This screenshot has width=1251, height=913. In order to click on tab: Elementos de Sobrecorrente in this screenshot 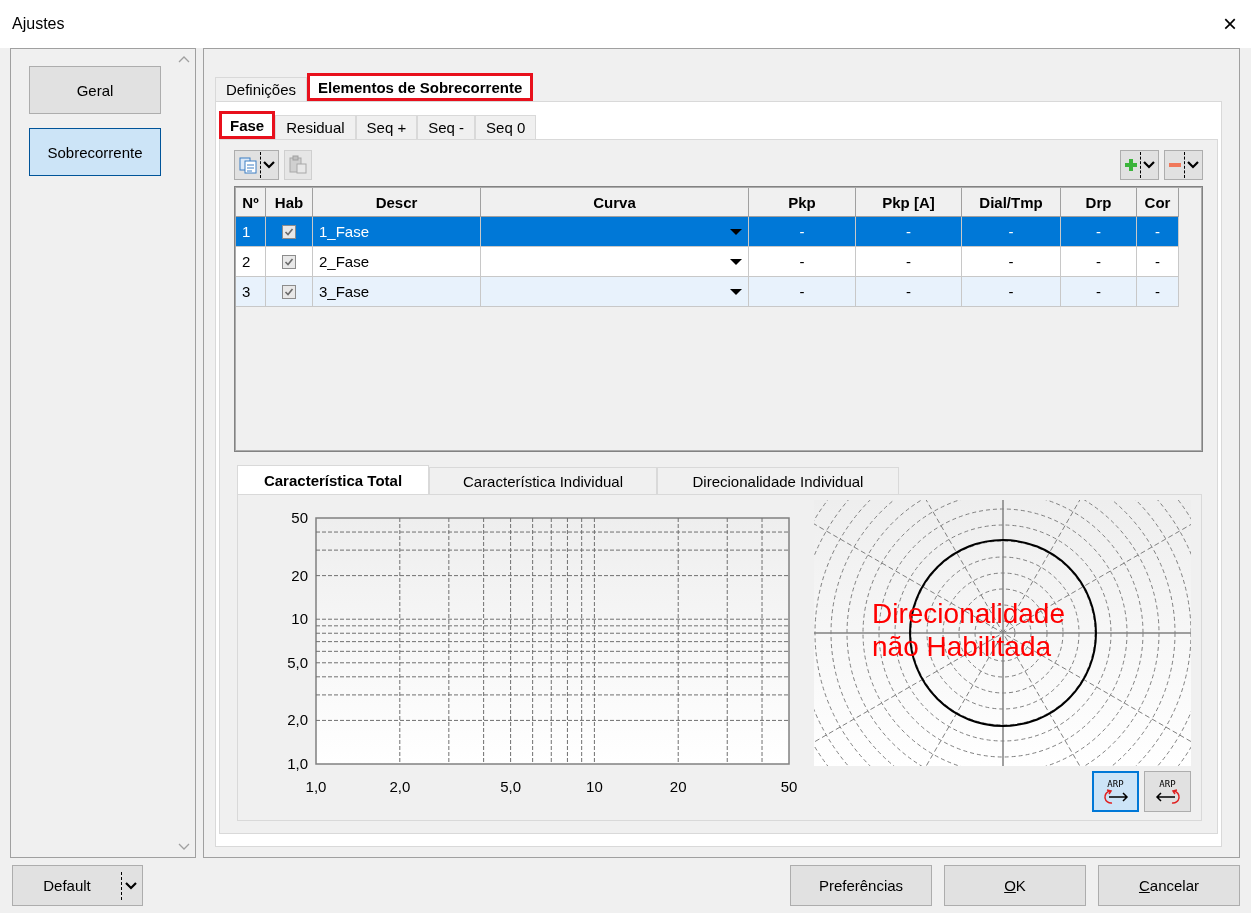, I will do `click(420, 87)`.